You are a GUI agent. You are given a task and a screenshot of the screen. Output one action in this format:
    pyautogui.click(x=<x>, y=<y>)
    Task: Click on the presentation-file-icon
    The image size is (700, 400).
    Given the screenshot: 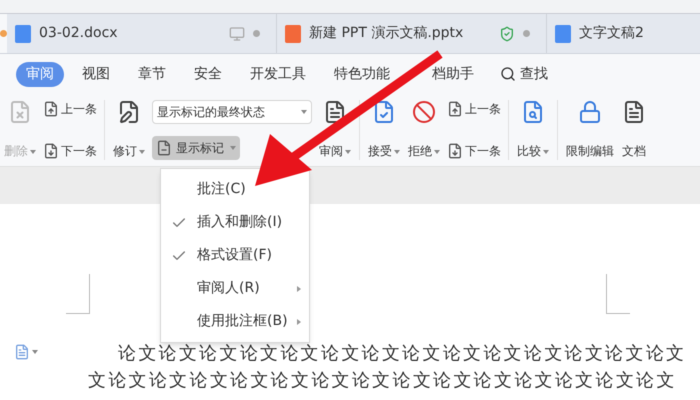 What is the action you would take?
    pyautogui.click(x=293, y=33)
    